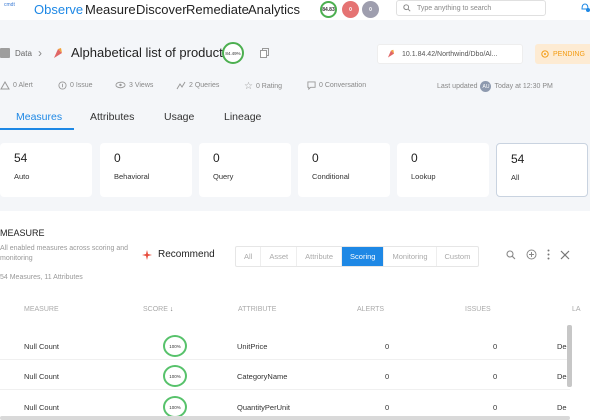 The height and width of the screenshot is (420, 590). Describe the element at coordinates (120, 85) in the screenshot. I see `eye-icon` at that location.